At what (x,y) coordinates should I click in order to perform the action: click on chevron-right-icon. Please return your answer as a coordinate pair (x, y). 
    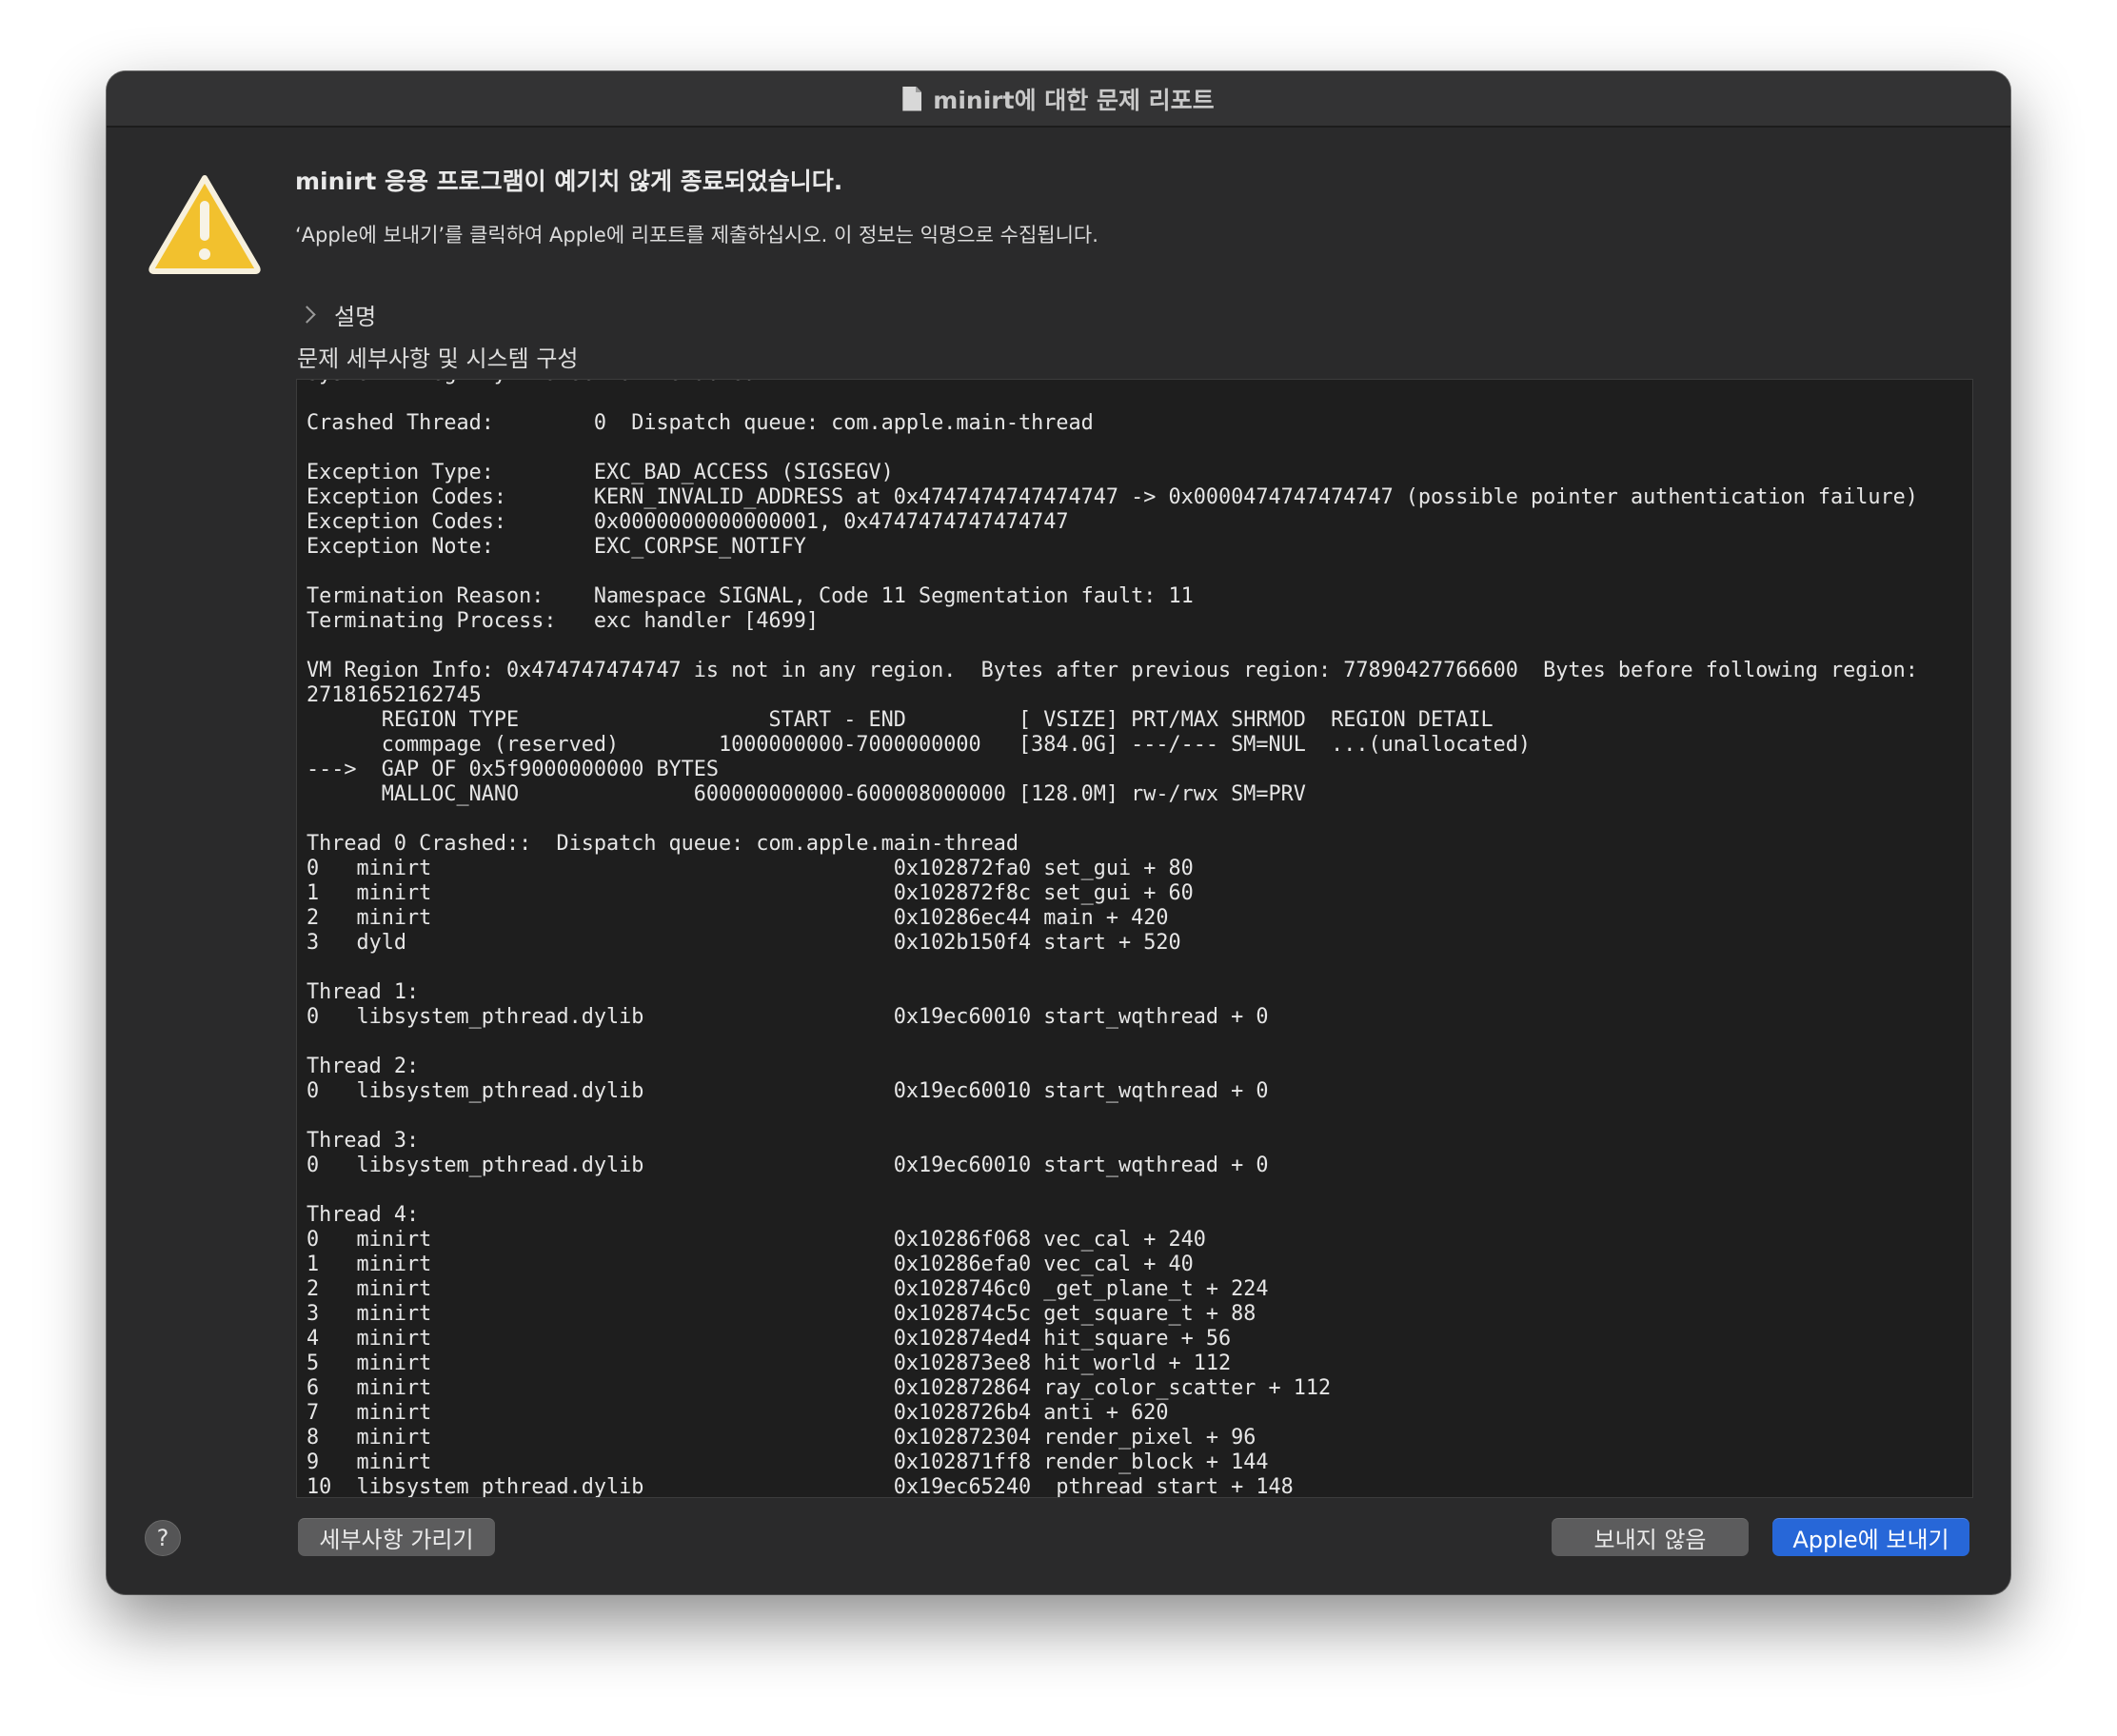
    Looking at the image, I should click on (307, 315).